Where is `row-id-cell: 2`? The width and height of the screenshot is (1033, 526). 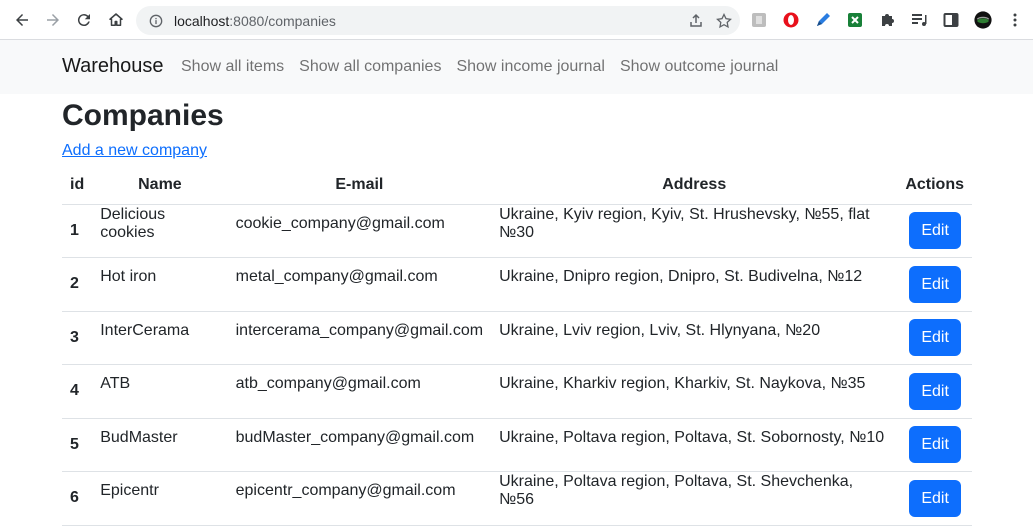
row-id-cell: 2 is located at coordinates (77, 284).